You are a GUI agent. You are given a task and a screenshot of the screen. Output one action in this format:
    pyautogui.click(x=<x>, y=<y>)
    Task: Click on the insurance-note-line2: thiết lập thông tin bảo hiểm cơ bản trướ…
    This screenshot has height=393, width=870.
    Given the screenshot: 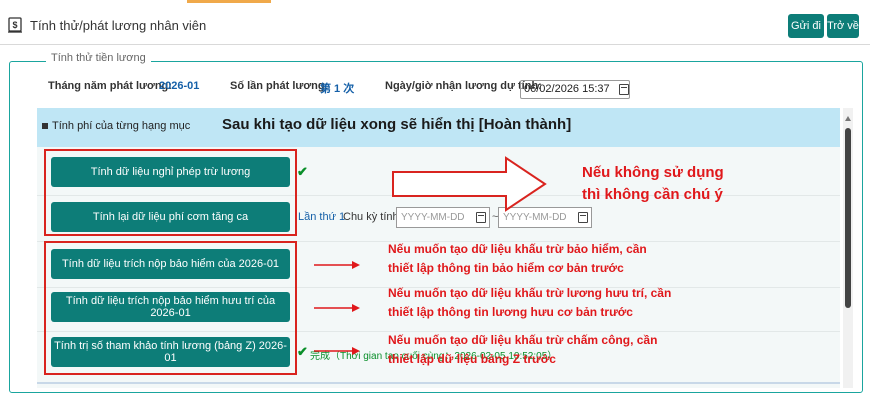 What is the action you would take?
    pyautogui.click(x=506, y=268)
    